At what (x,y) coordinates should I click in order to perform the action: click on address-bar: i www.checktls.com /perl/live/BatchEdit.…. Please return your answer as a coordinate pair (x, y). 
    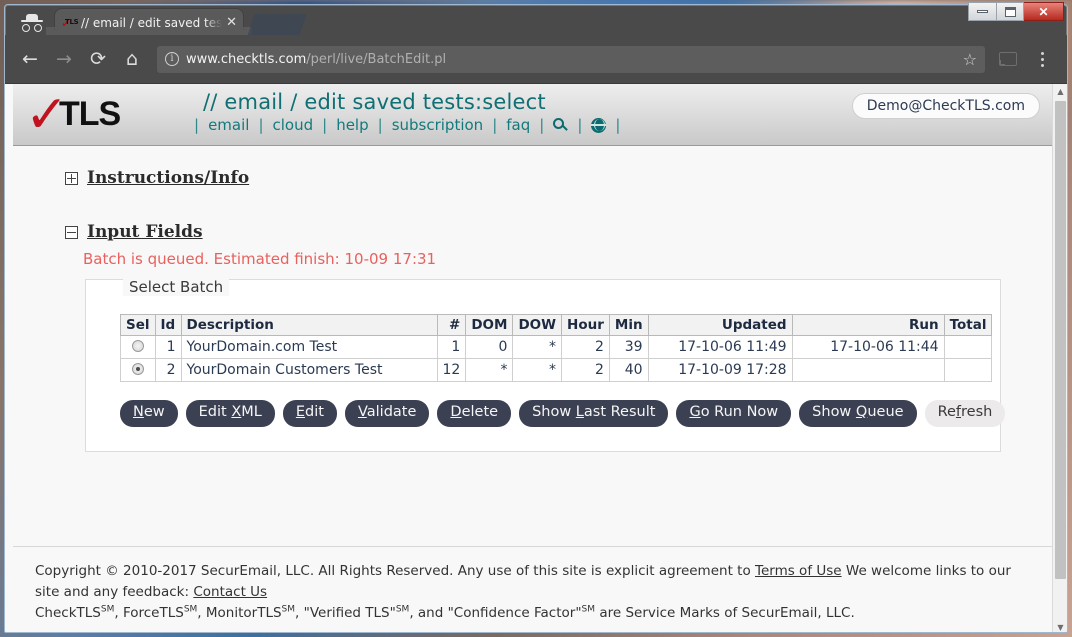
    Looking at the image, I should click on (571, 59).